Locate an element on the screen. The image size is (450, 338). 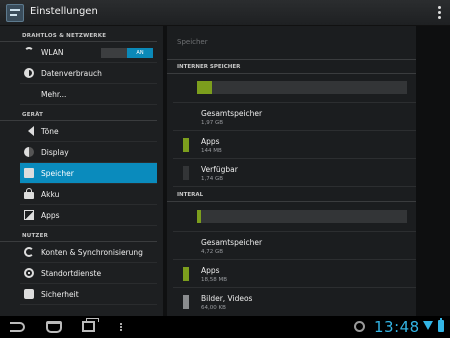
sidebar-item-label: WLAN is located at coordinates (52, 52).